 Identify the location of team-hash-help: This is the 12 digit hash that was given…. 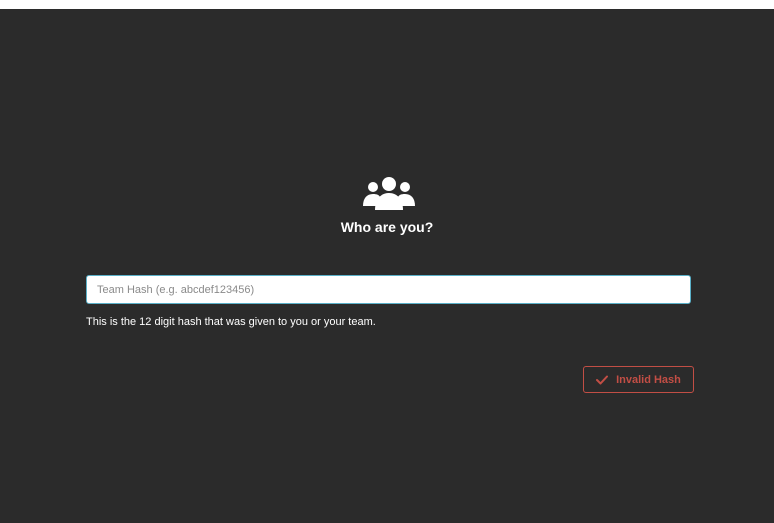
(231, 322).